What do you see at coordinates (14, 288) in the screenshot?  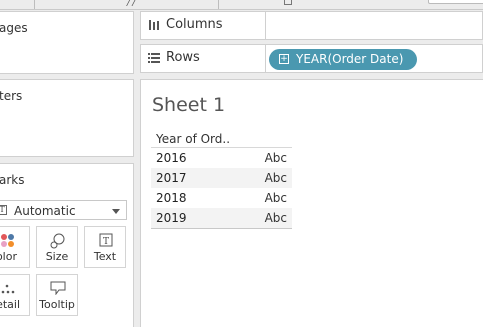 I see `detail-icon` at bounding box center [14, 288].